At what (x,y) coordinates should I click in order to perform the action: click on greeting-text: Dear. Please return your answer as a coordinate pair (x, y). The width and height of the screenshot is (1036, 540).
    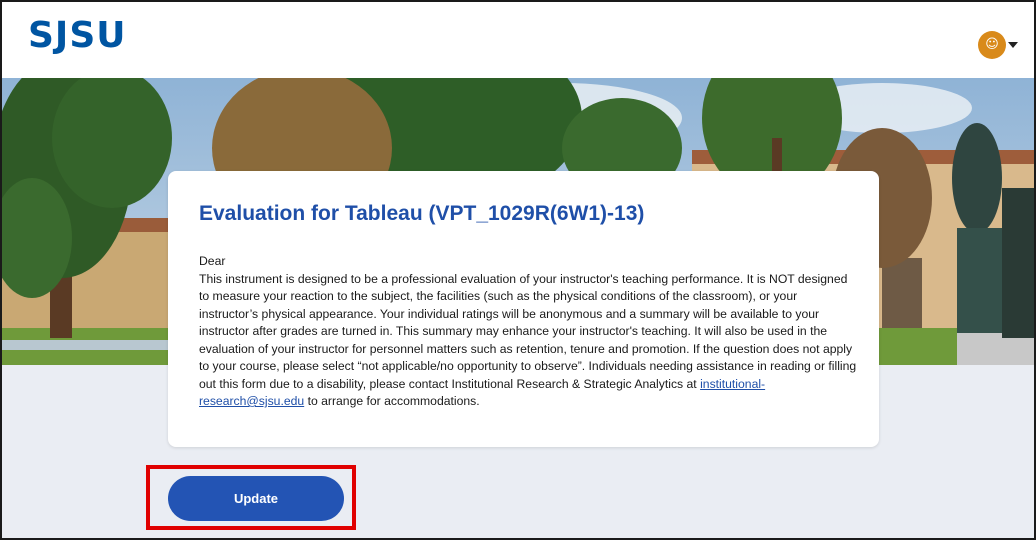
    Looking at the image, I should click on (212, 261).